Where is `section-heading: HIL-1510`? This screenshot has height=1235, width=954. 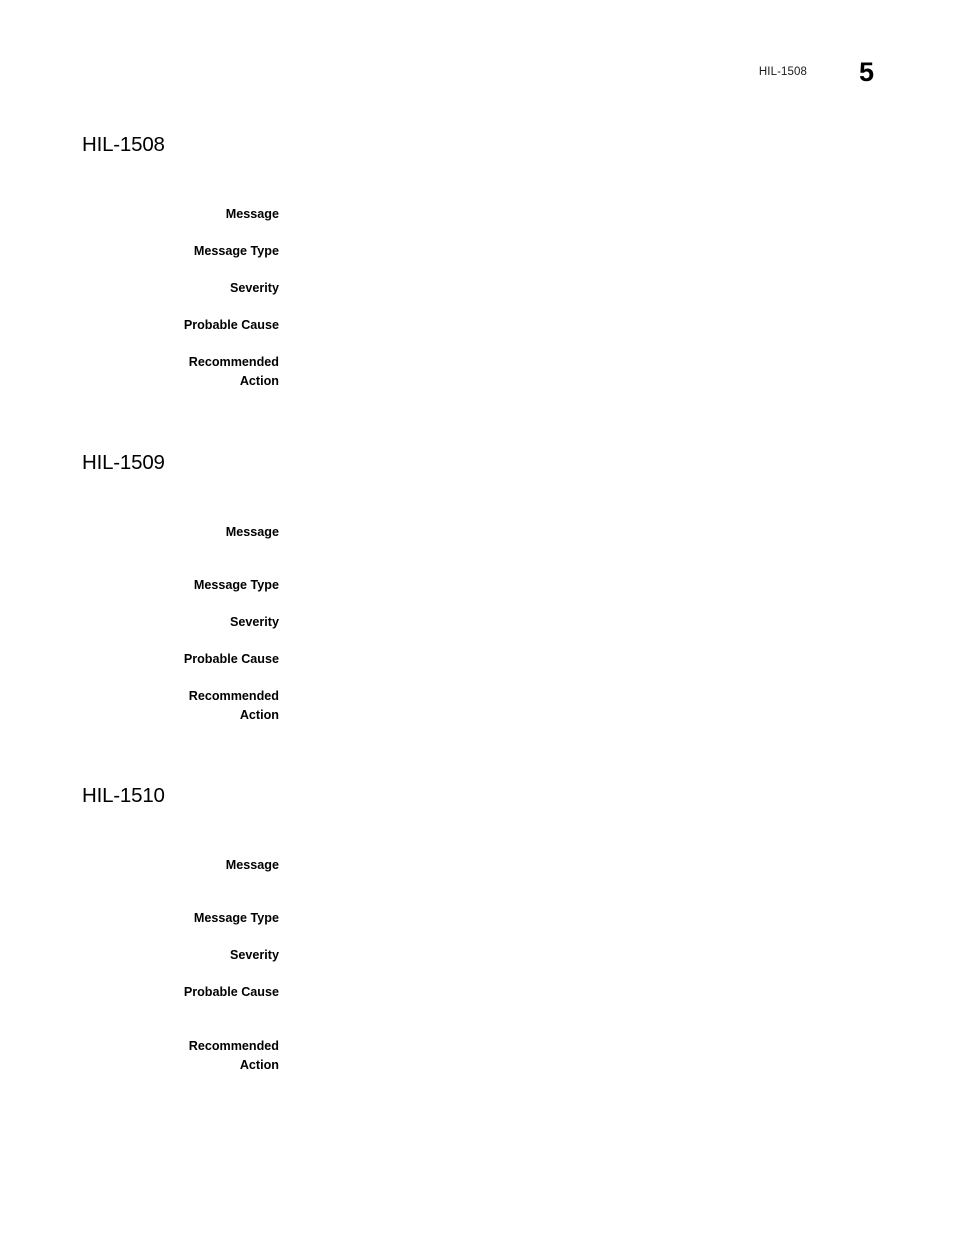
section-heading: HIL-1510 is located at coordinates (123, 795).